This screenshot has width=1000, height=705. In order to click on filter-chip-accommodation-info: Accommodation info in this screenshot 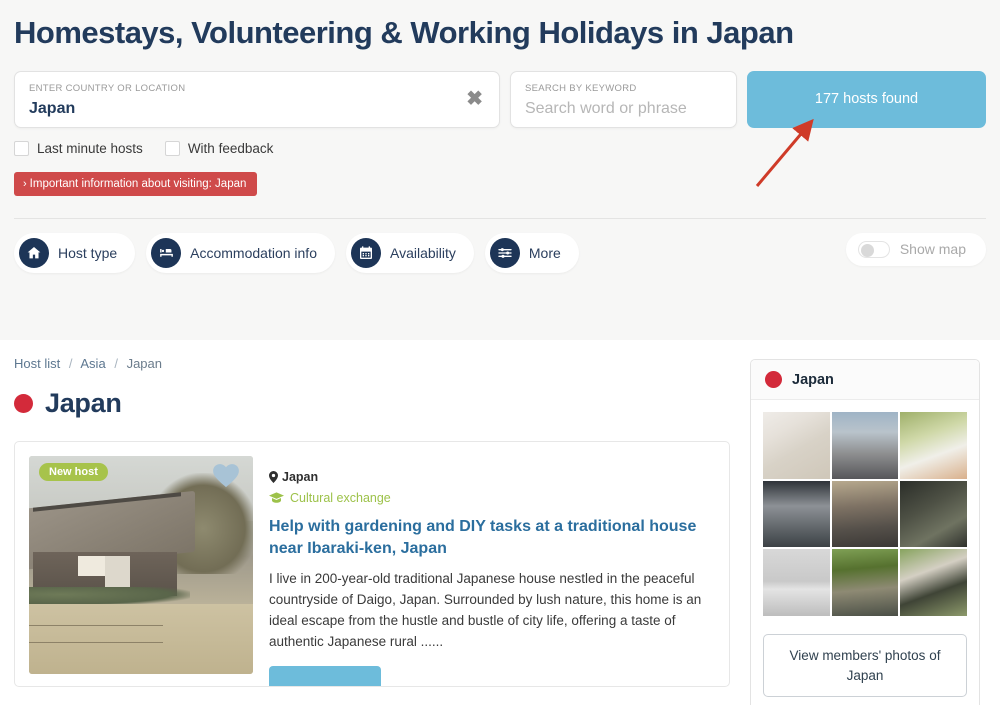, I will do `click(240, 252)`.